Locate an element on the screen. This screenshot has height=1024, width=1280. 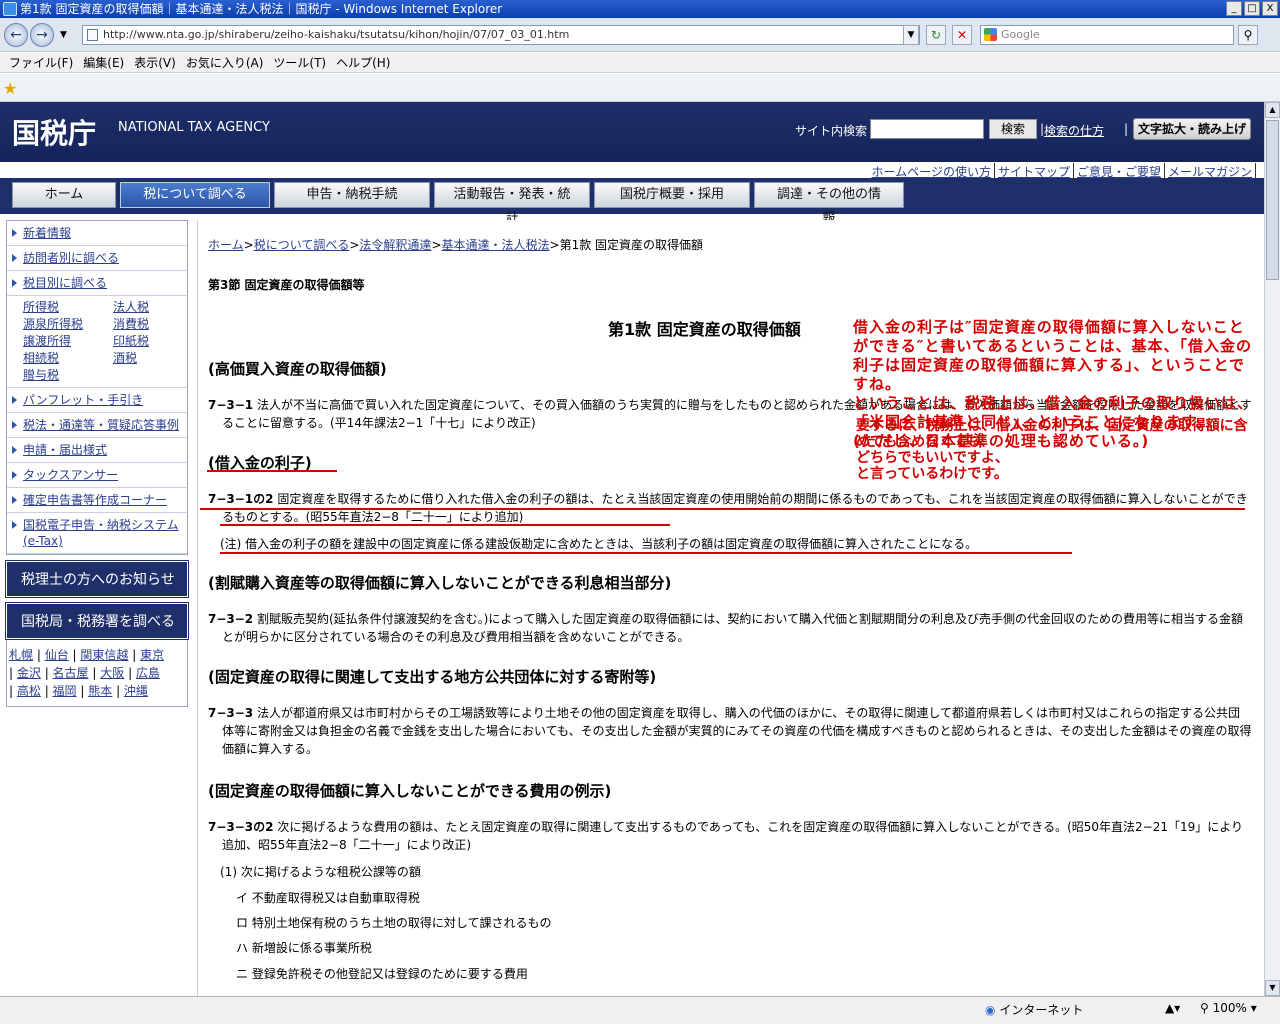
scroll-up-icon: ▲ is located at coordinates (1272, 110).